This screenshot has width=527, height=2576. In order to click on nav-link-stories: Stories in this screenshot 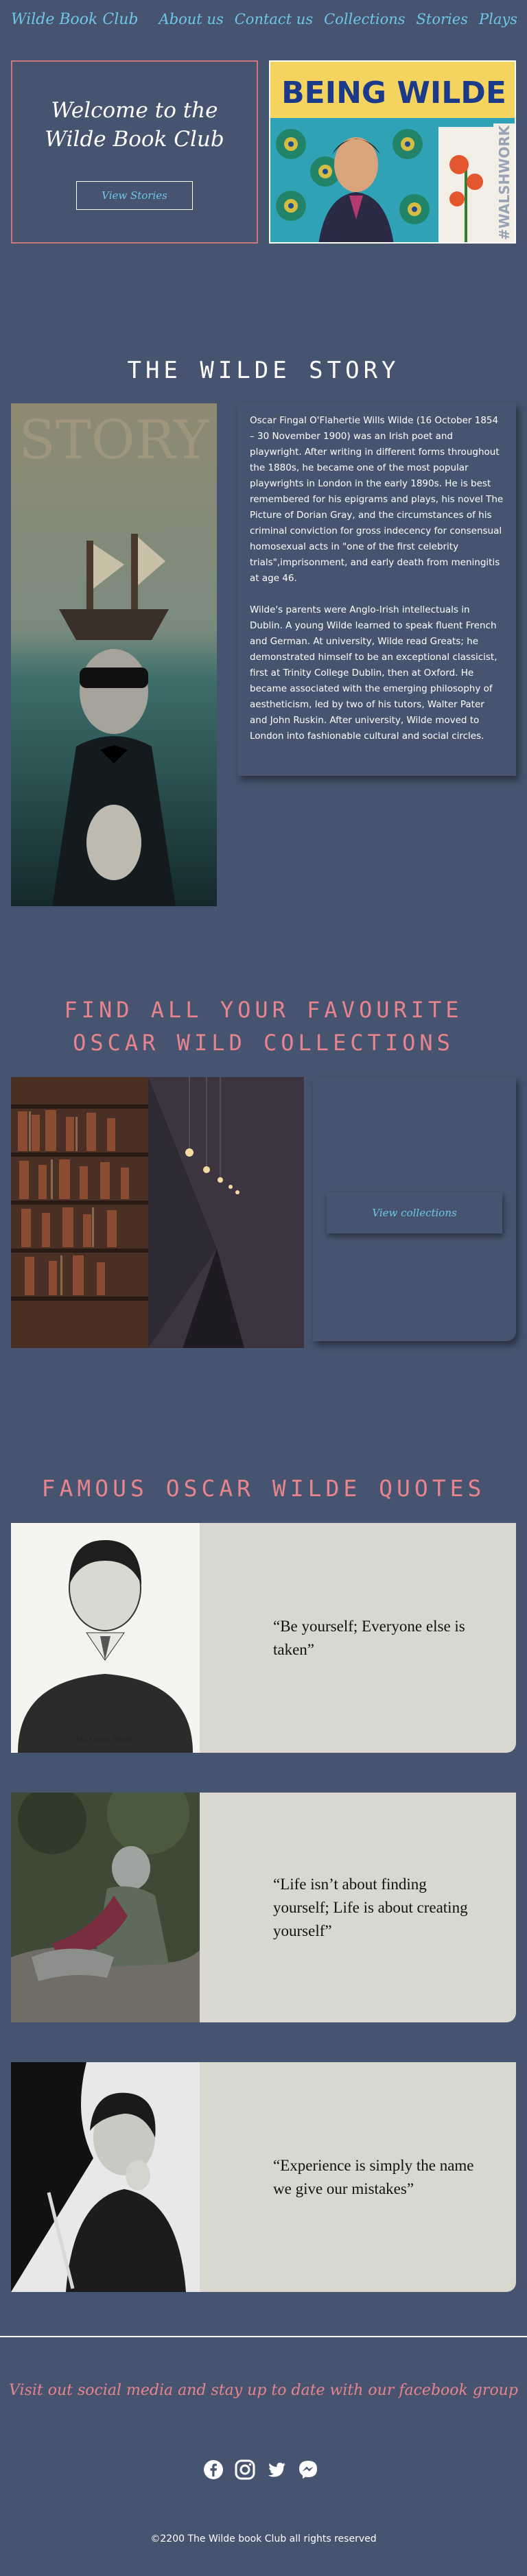, I will do `click(442, 19)`.